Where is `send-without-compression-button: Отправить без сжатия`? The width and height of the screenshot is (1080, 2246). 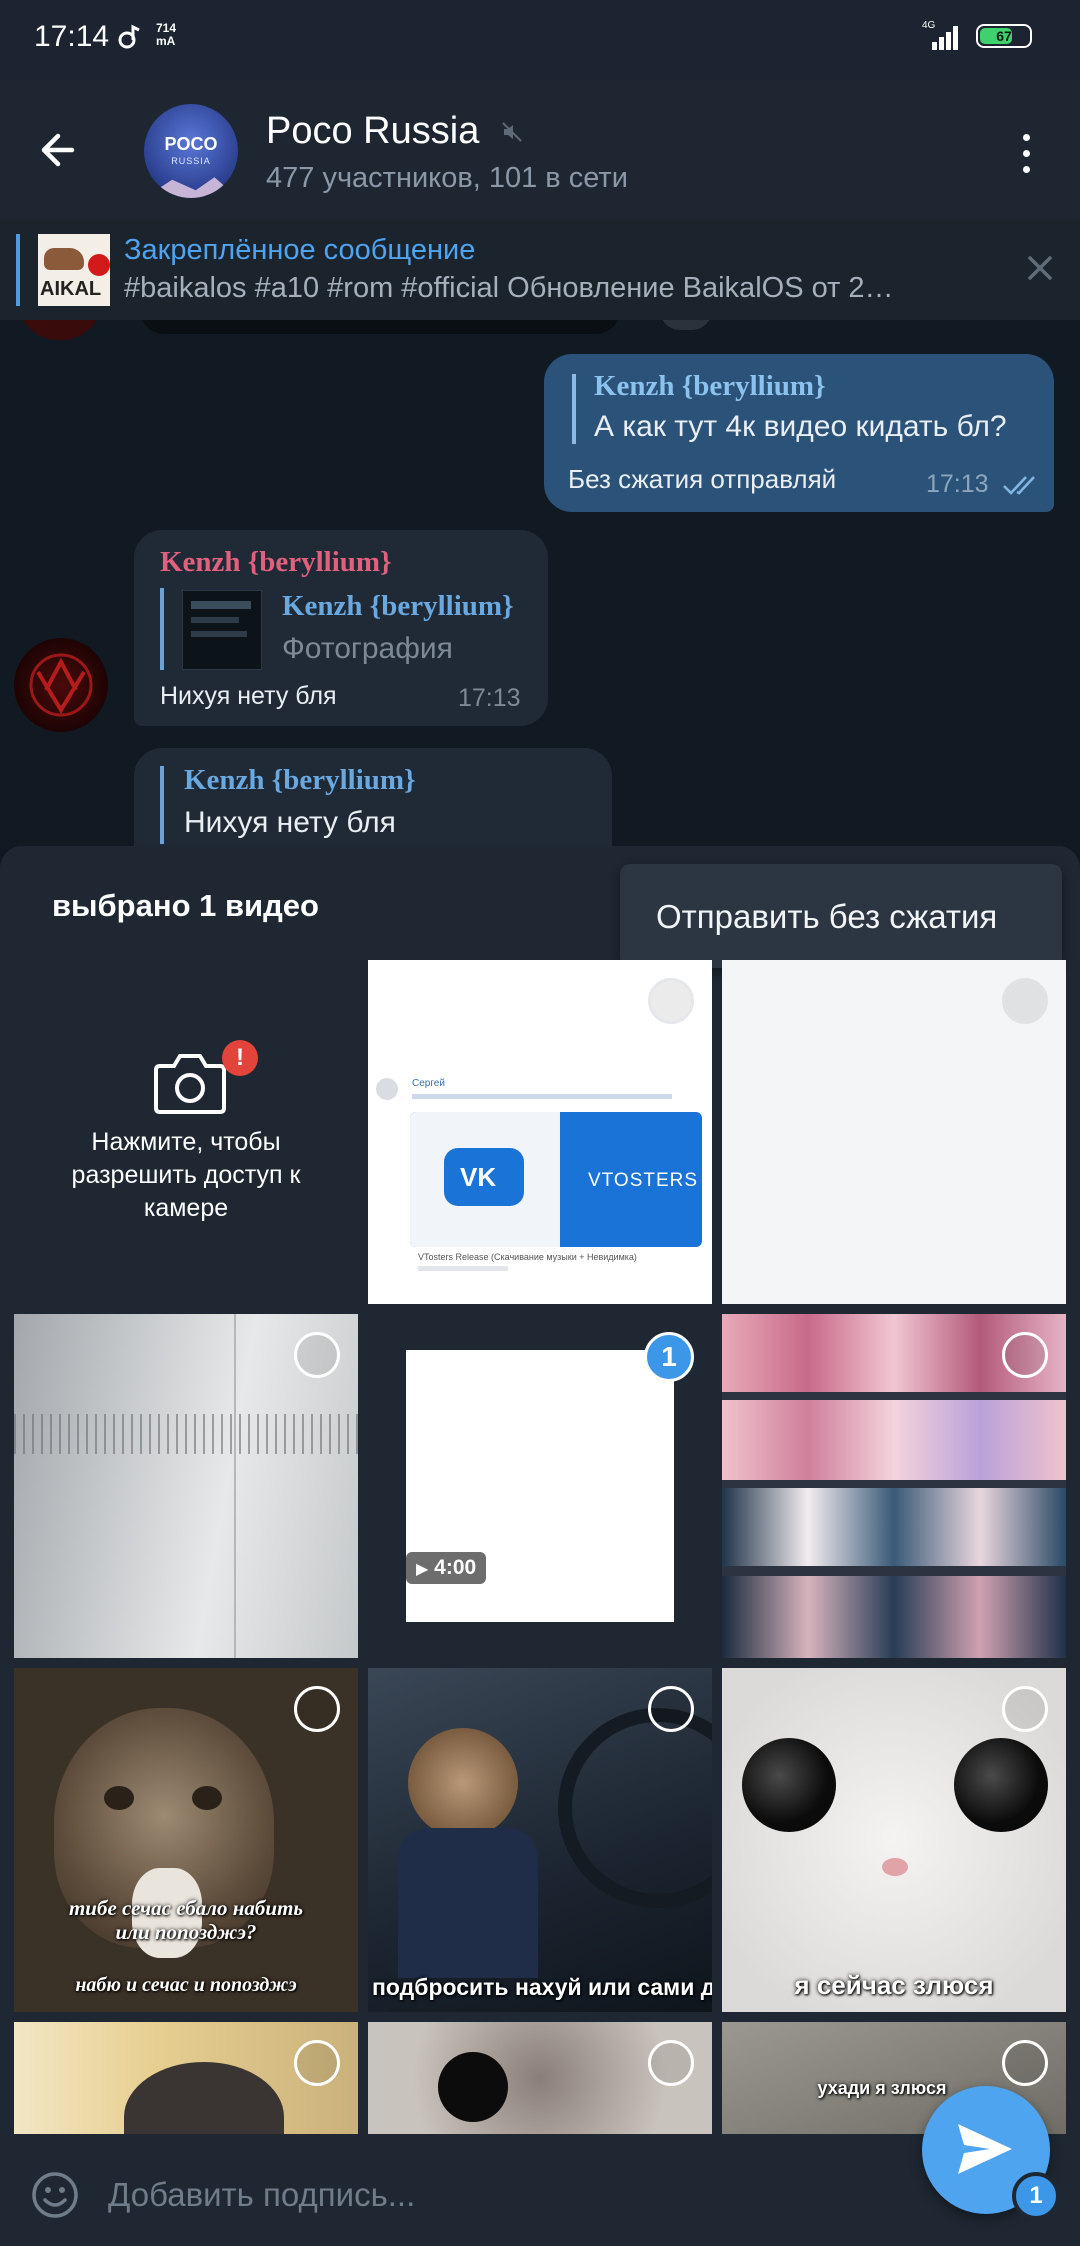
send-without-compression-button: Отправить без сжатия is located at coordinates (841, 916).